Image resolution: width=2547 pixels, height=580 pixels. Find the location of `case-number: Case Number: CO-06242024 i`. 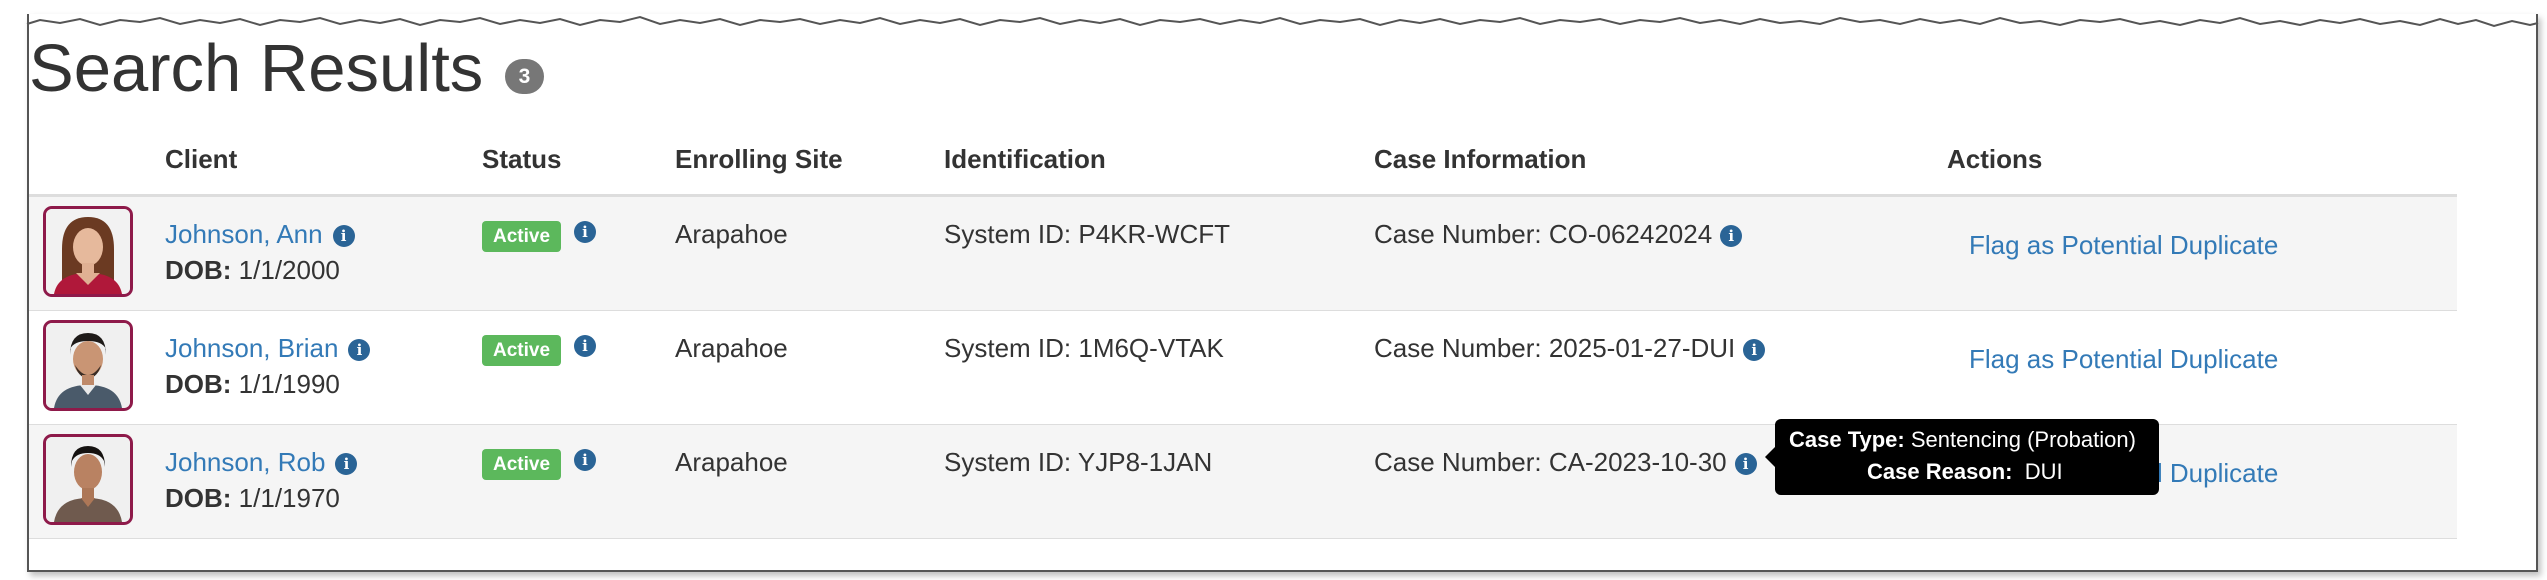

case-number: Case Number: CO-06242024 i is located at coordinates (1558, 234).